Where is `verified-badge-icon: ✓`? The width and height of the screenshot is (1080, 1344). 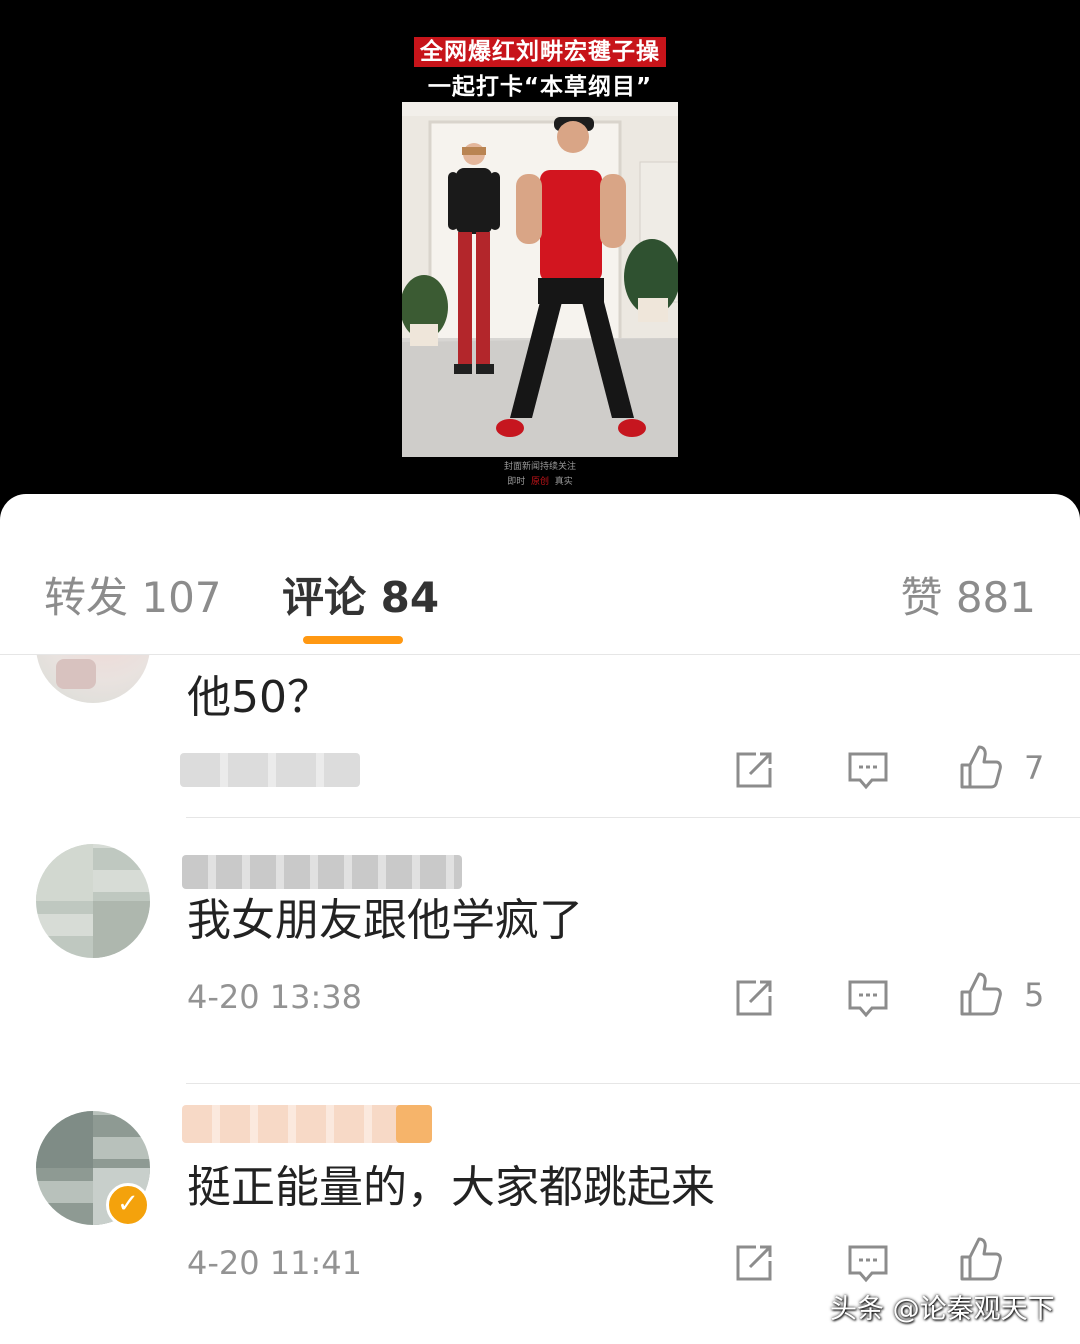
verified-badge-icon: ✓ is located at coordinates (128, 1205).